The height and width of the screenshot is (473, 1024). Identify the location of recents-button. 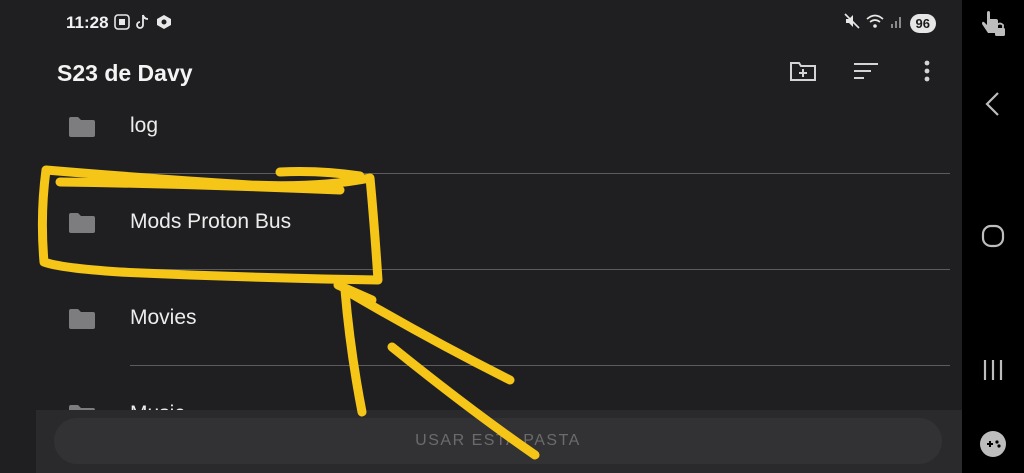
(993, 372).